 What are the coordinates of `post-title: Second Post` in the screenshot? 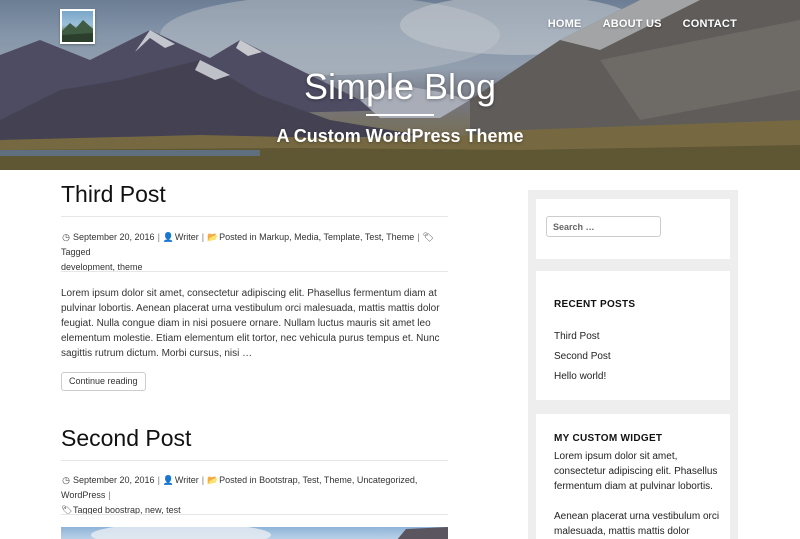 It's located at (126, 438).